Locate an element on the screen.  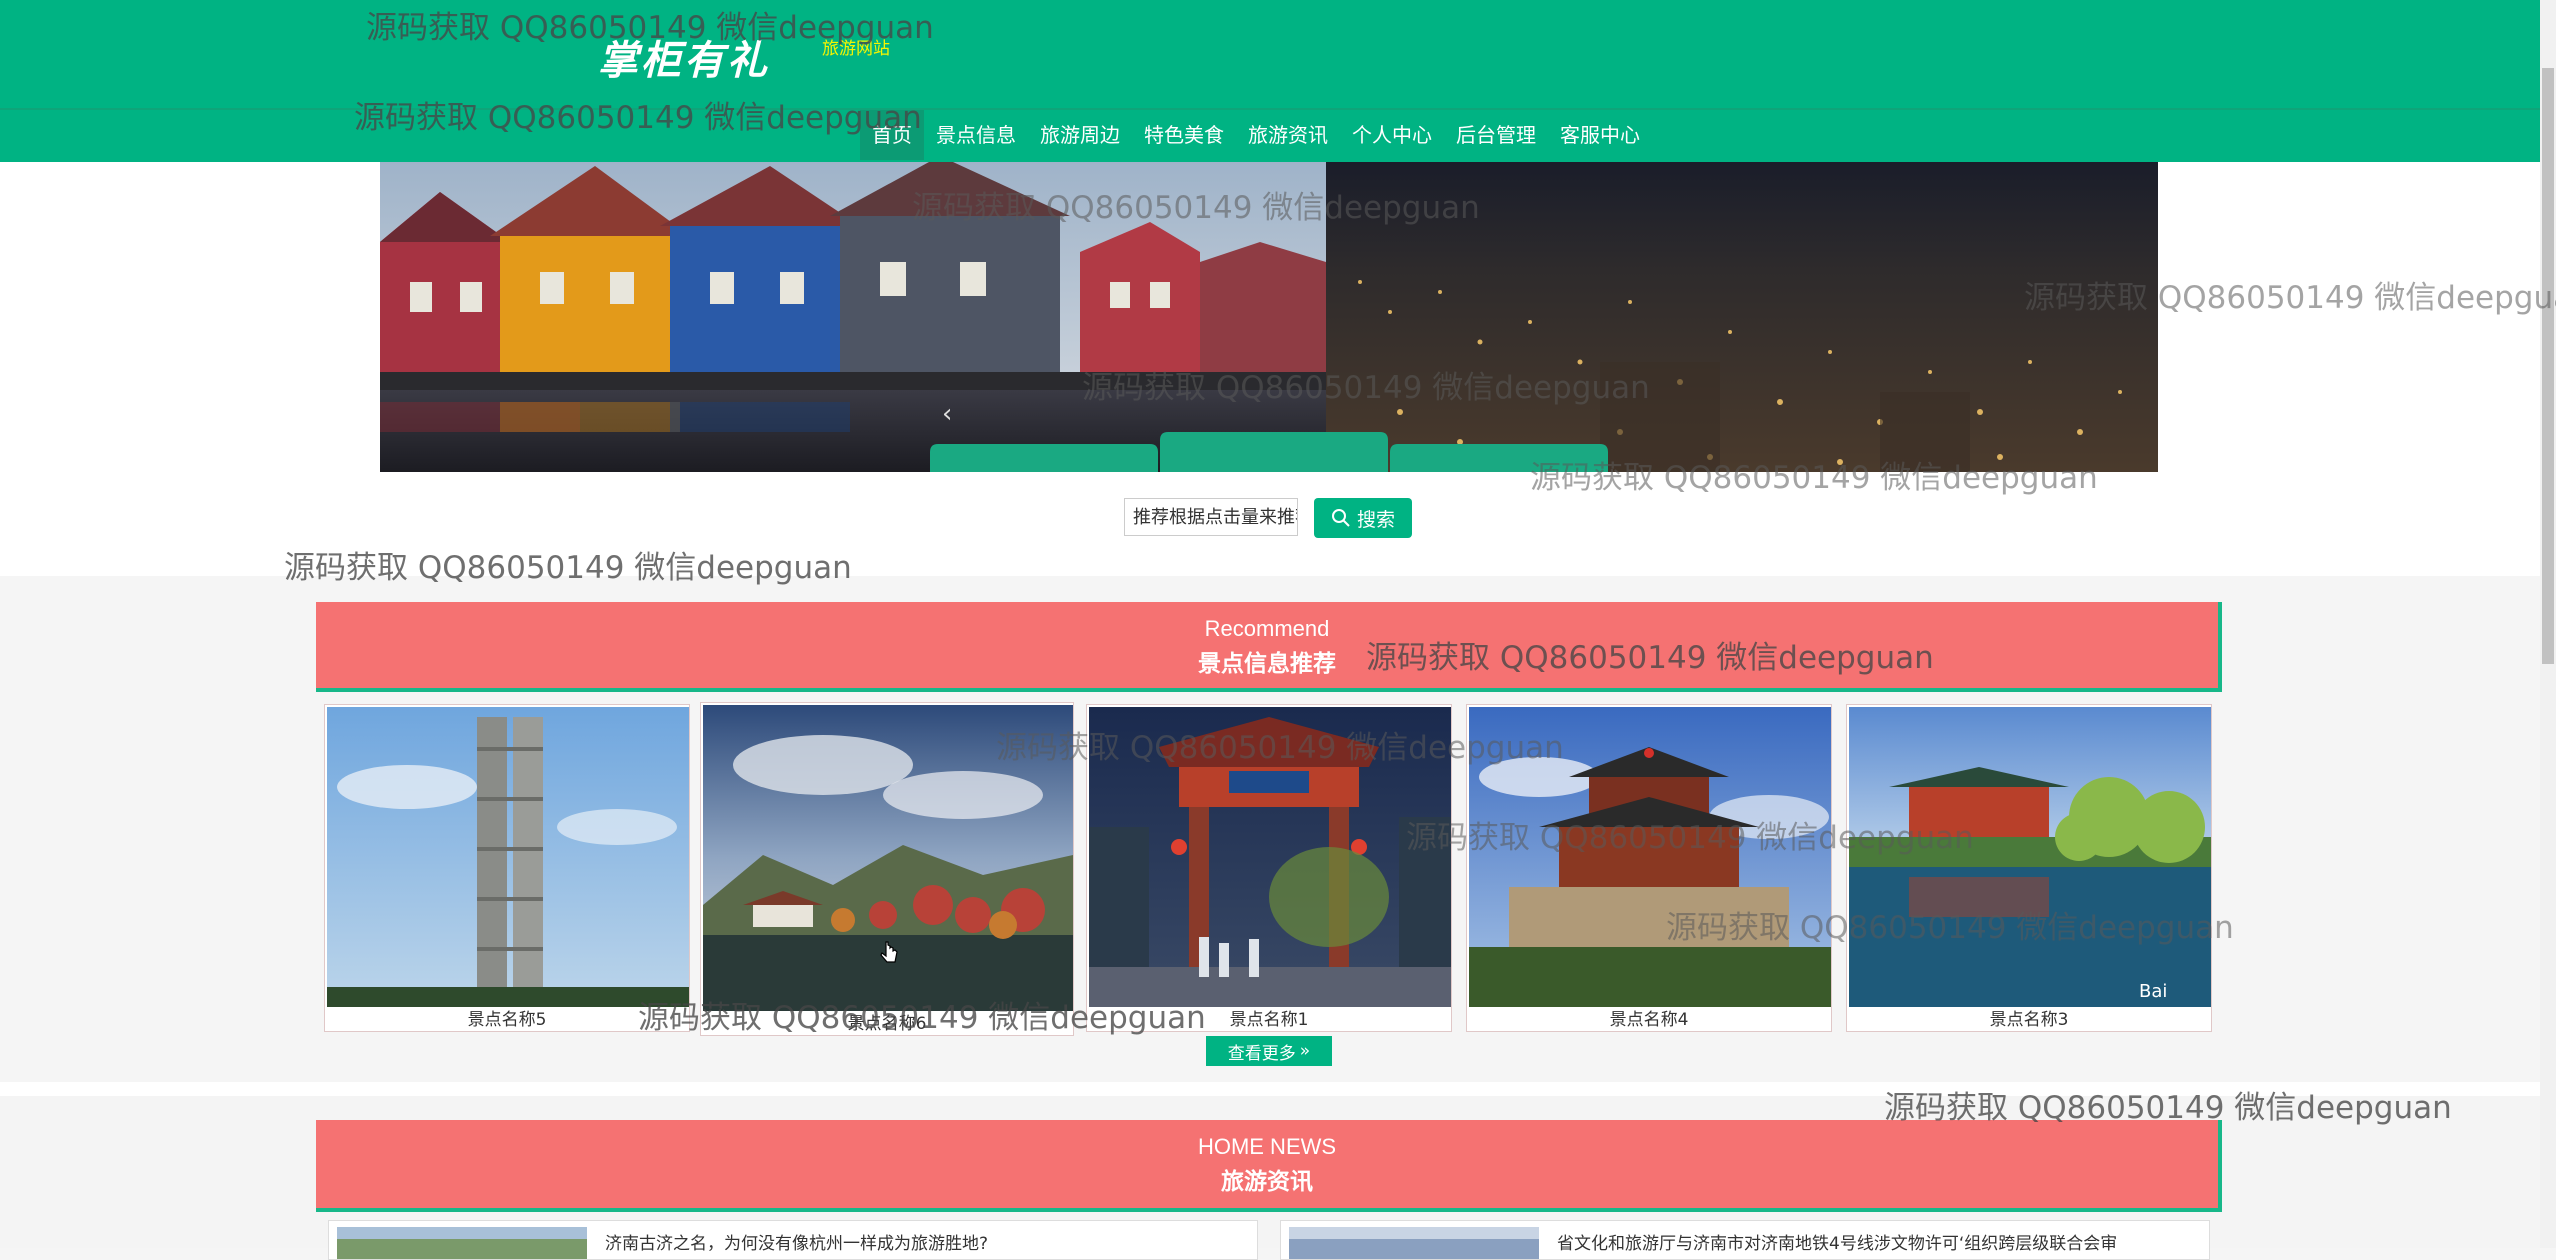
attraction-card: 景点名称6 is located at coordinates (887, 869).